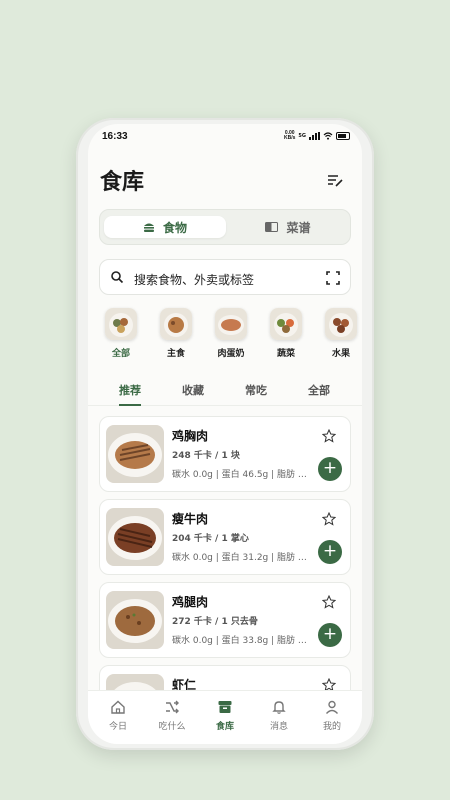 This screenshot has height=800, width=450. I want to click on category-all-image, so click(121, 324).